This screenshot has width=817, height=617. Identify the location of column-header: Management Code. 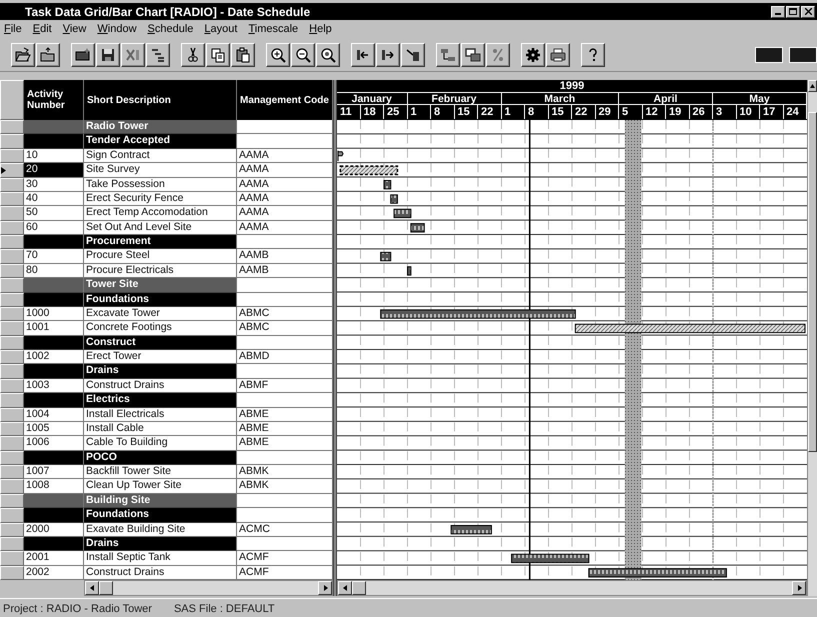
(285, 100).